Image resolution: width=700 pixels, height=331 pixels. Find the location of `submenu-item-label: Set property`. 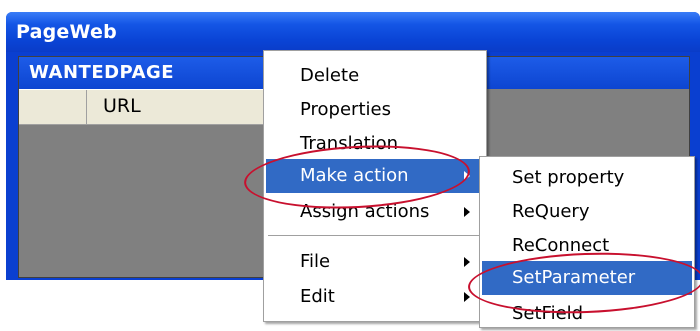

submenu-item-label: Set property is located at coordinates (568, 177).